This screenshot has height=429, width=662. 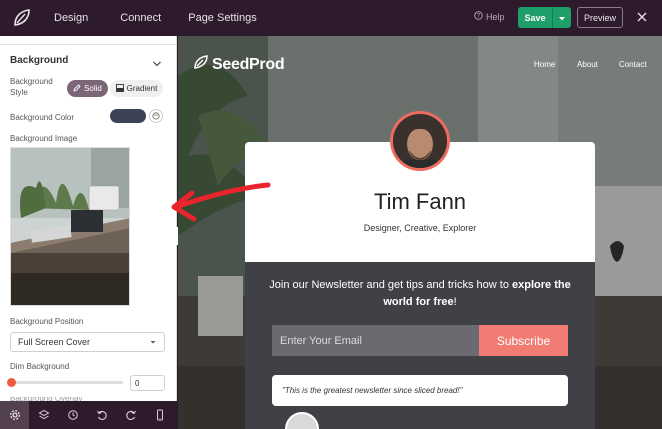 What do you see at coordinates (54, 342) in the screenshot?
I see `bg-position-value: Full Screen Cover` at bounding box center [54, 342].